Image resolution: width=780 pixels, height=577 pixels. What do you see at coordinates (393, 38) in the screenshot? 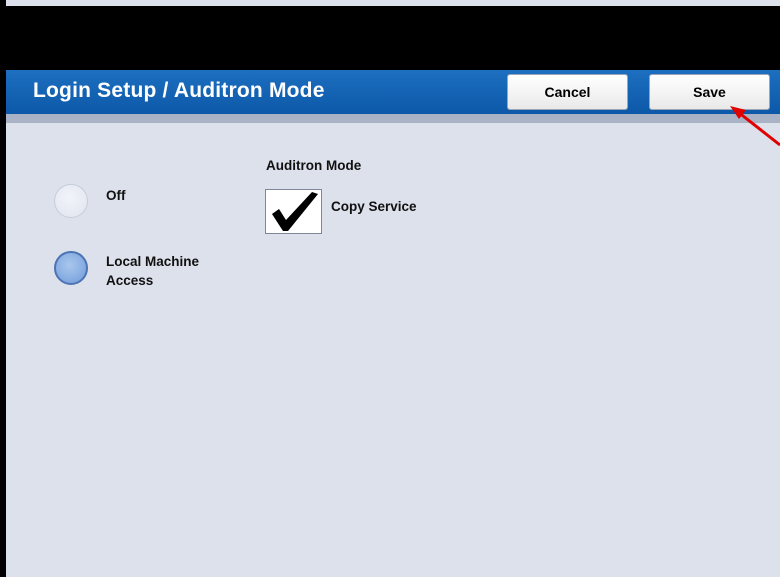
I see `top-black-area` at bounding box center [393, 38].